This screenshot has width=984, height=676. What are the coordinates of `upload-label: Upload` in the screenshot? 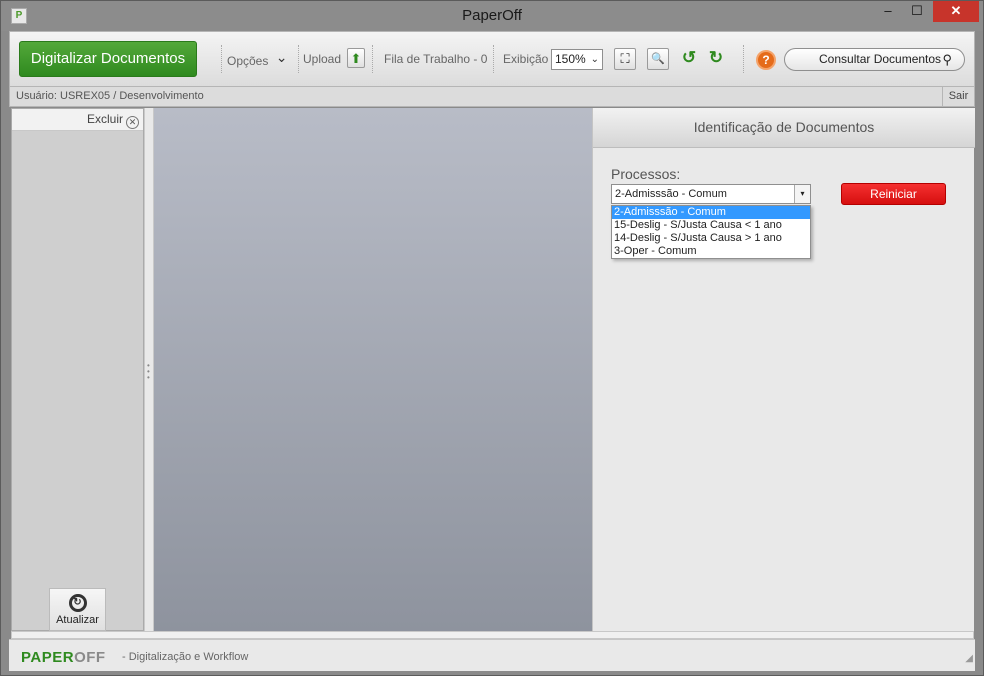 It's located at (322, 59).